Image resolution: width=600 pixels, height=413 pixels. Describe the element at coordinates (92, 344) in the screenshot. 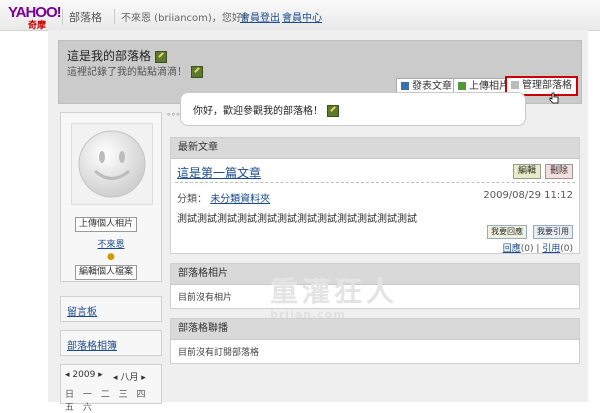

I see `album-link: 部落格相簿` at that location.